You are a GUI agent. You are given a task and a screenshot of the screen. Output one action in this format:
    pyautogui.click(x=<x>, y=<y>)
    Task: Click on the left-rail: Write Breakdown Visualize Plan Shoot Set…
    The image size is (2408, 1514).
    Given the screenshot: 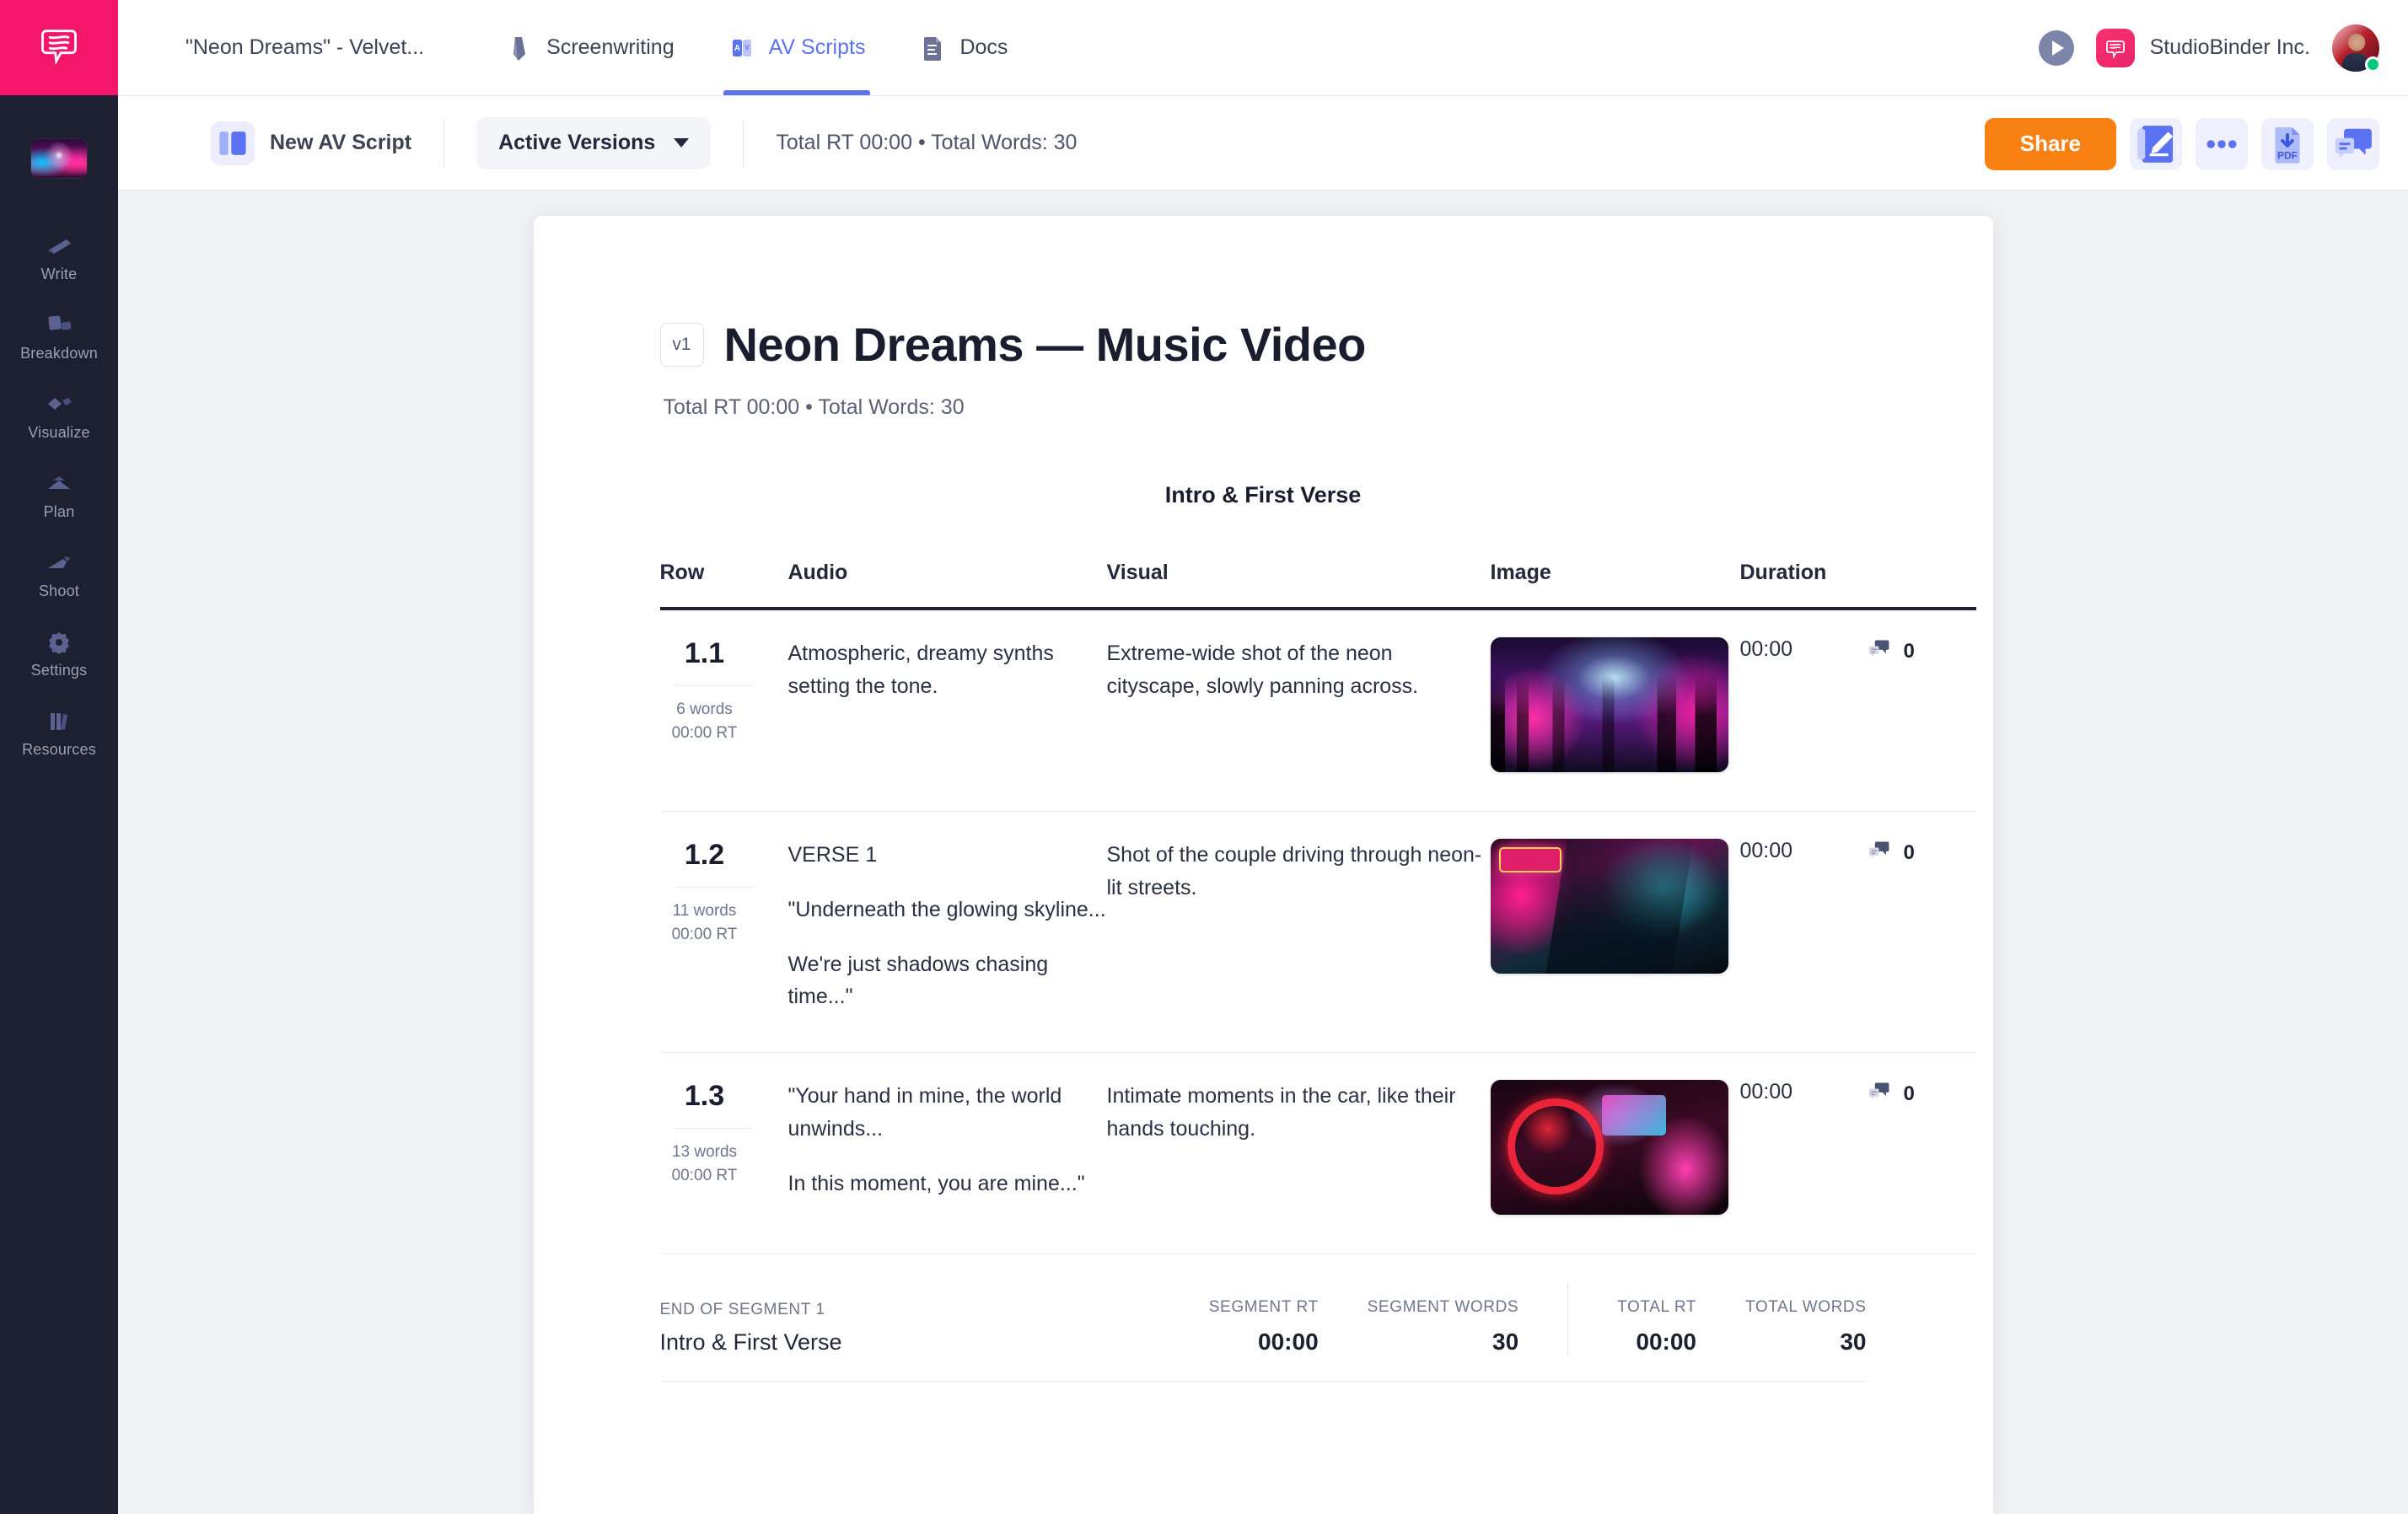 What is the action you would take?
    pyautogui.click(x=59, y=757)
    